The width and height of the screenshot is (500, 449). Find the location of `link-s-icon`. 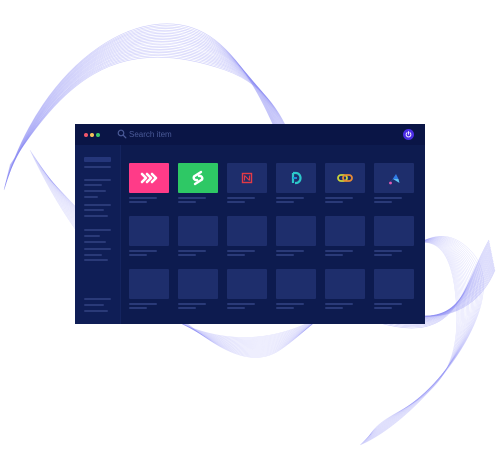

link-s-icon is located at coordinates (198, 178).